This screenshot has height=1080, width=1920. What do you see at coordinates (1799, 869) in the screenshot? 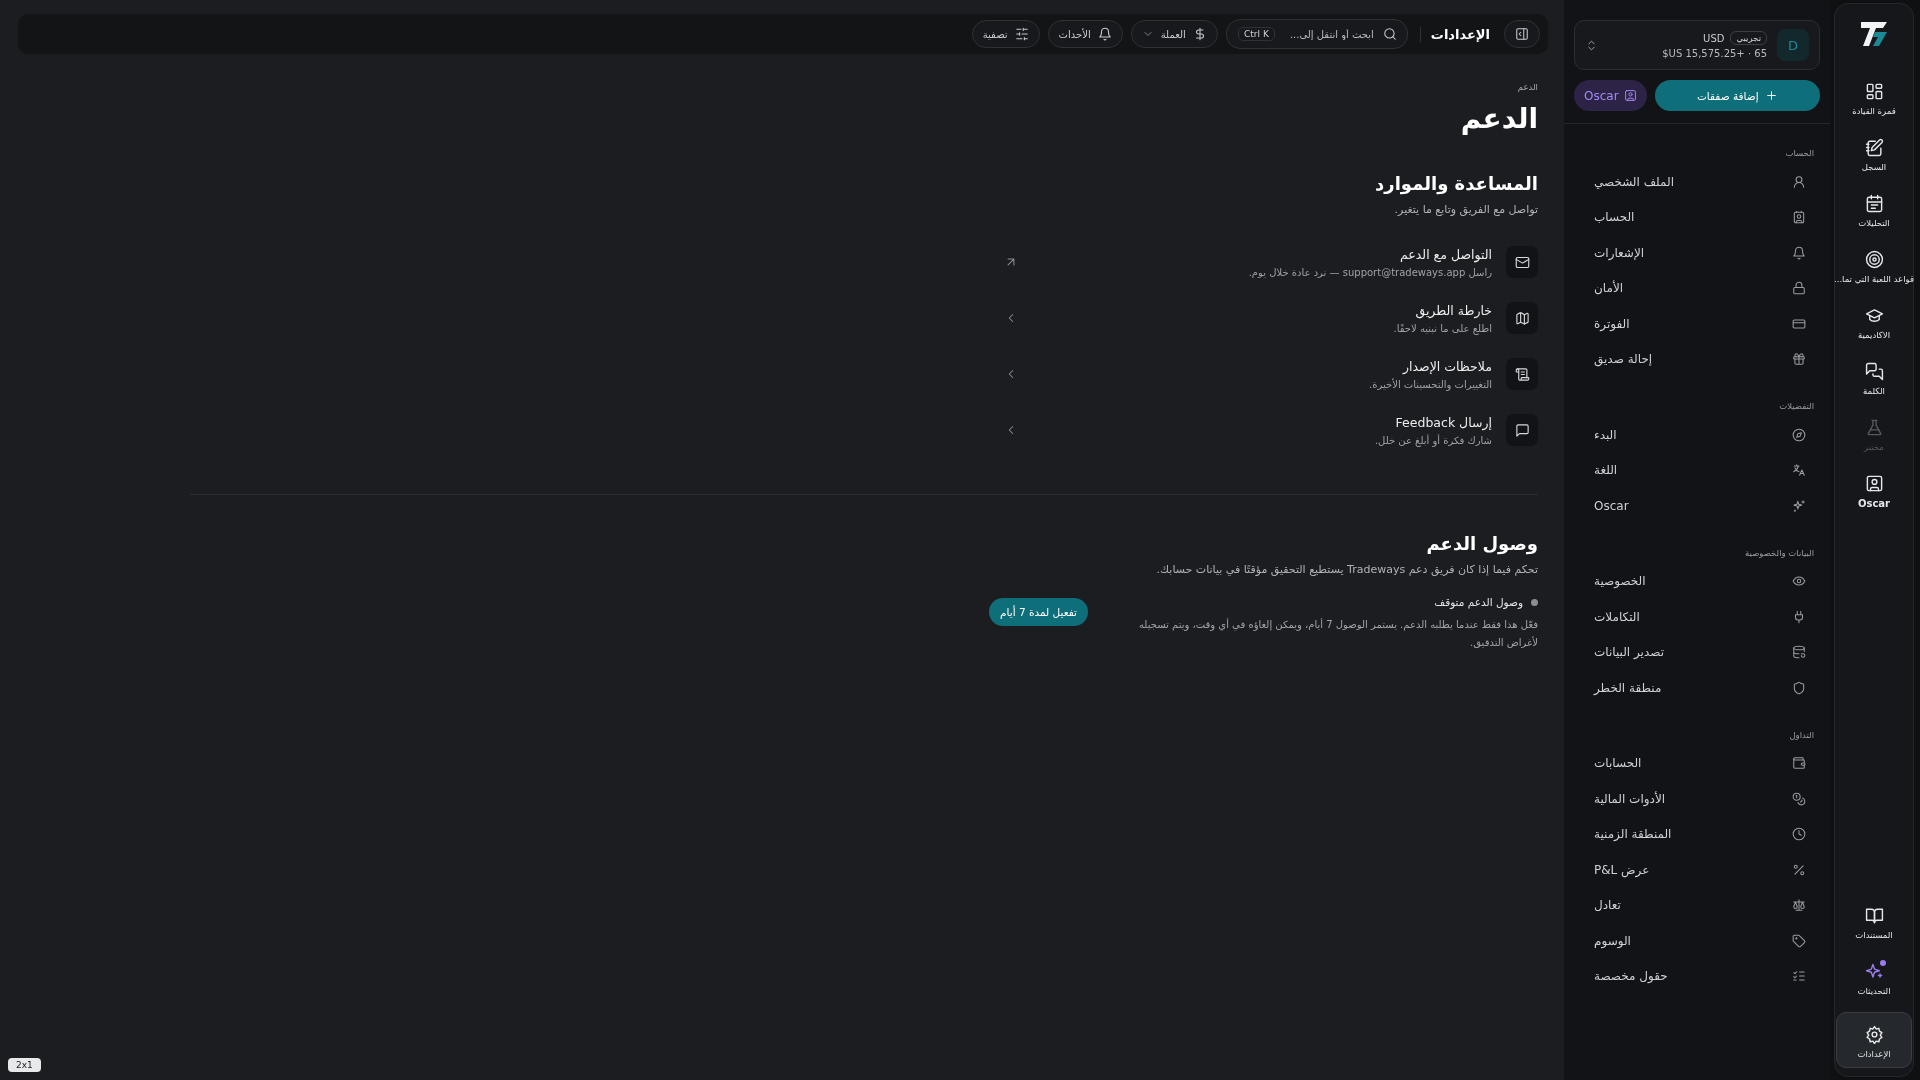
I see `percent-icon` at bounding box center [1799, 869].